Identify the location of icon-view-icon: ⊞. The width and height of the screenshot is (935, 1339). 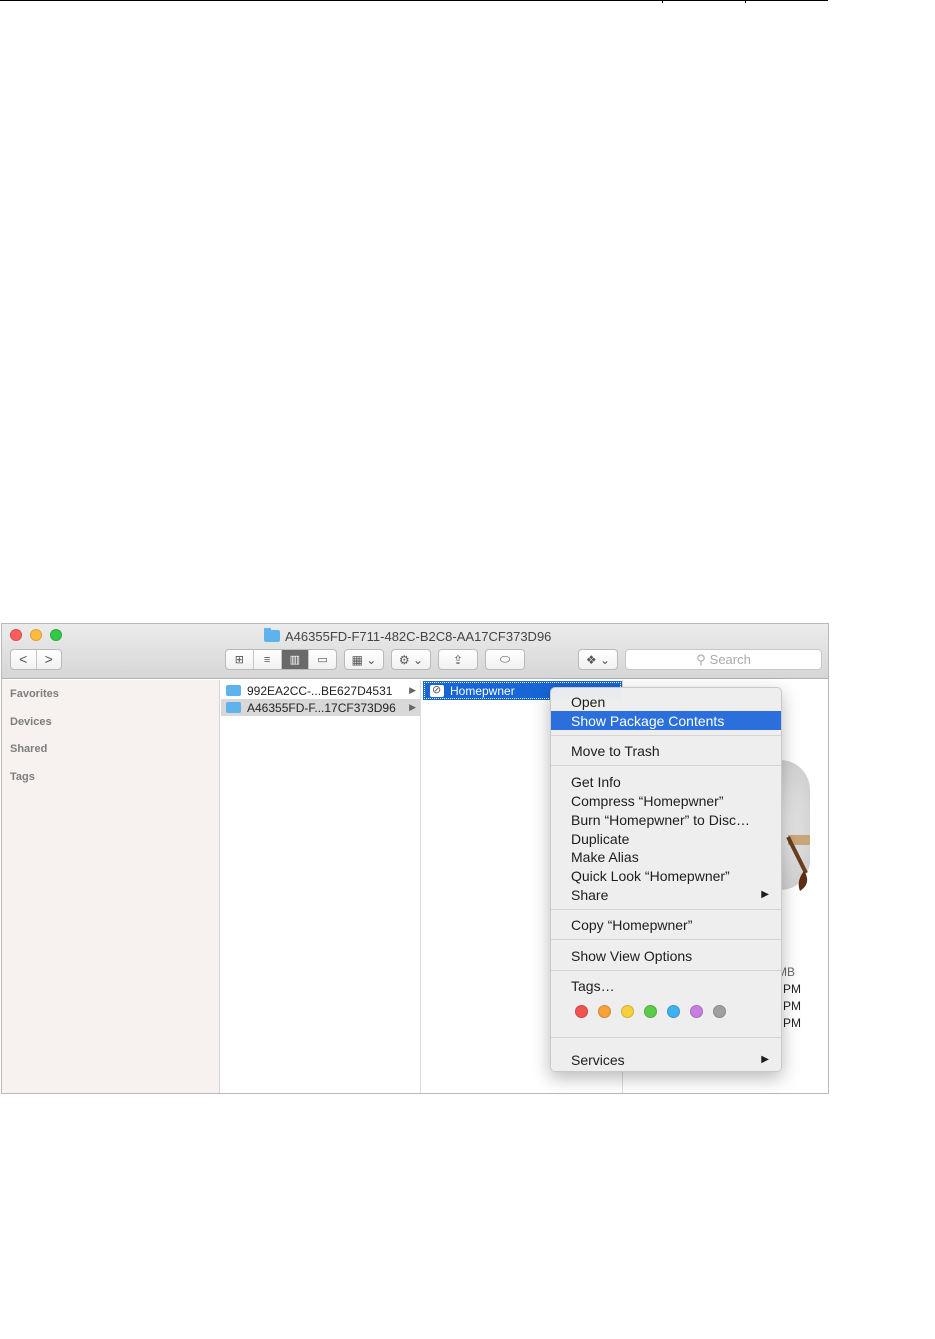
(239, 659).